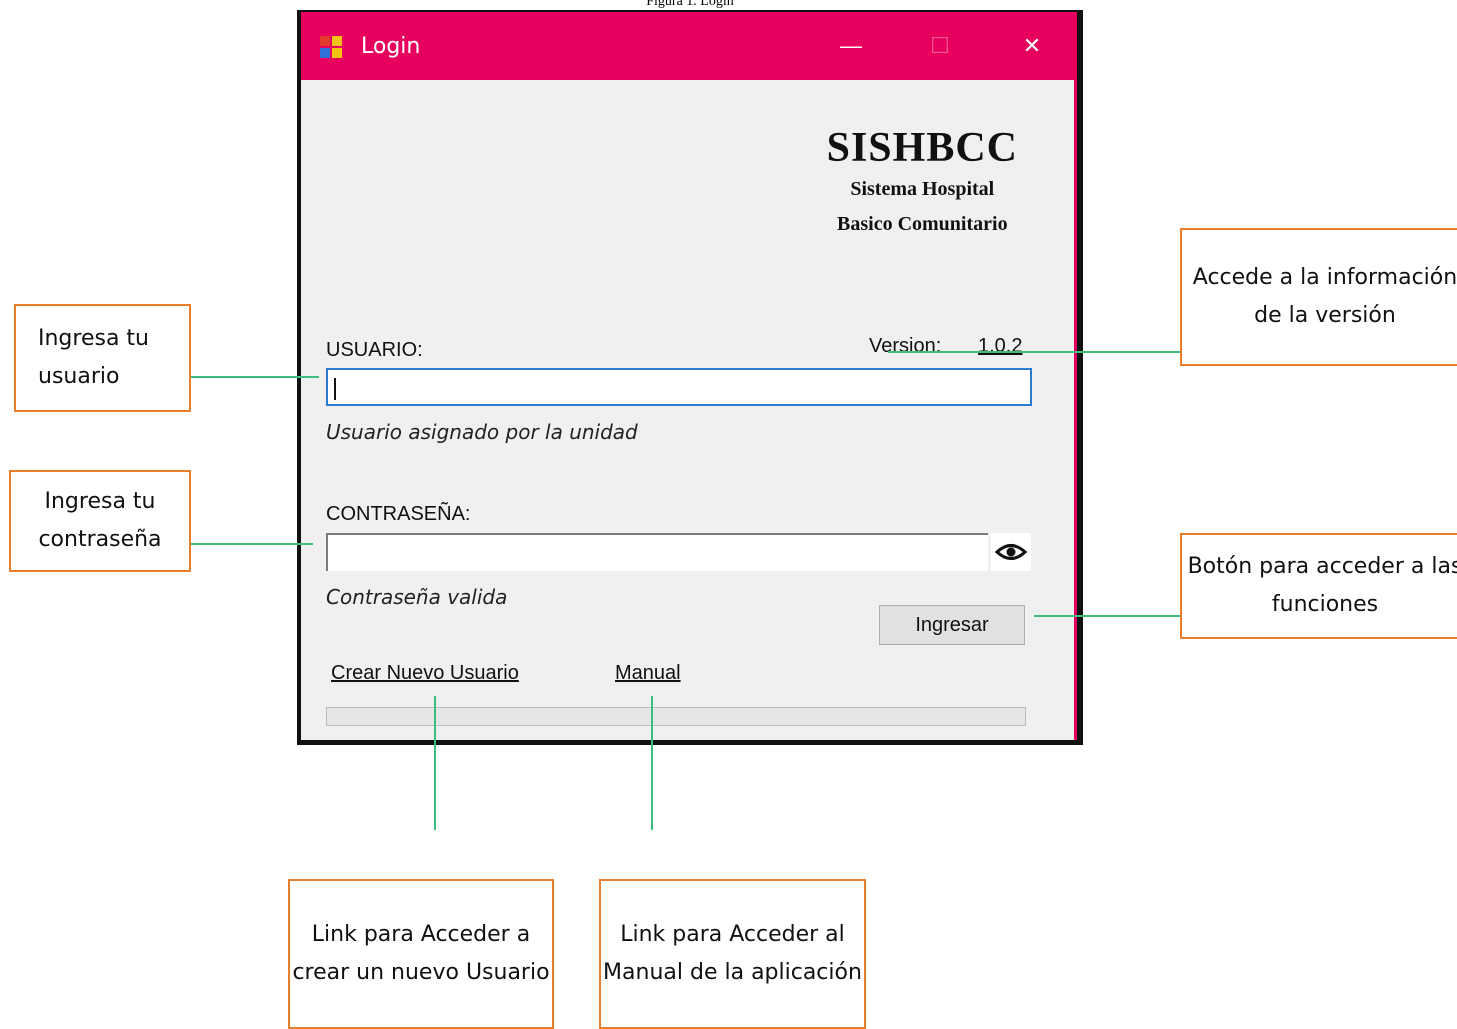 The width and height of the screenshot is (1457, 1029). I want to click on figure-caption: Figura 1. Login, so click(690, 4).